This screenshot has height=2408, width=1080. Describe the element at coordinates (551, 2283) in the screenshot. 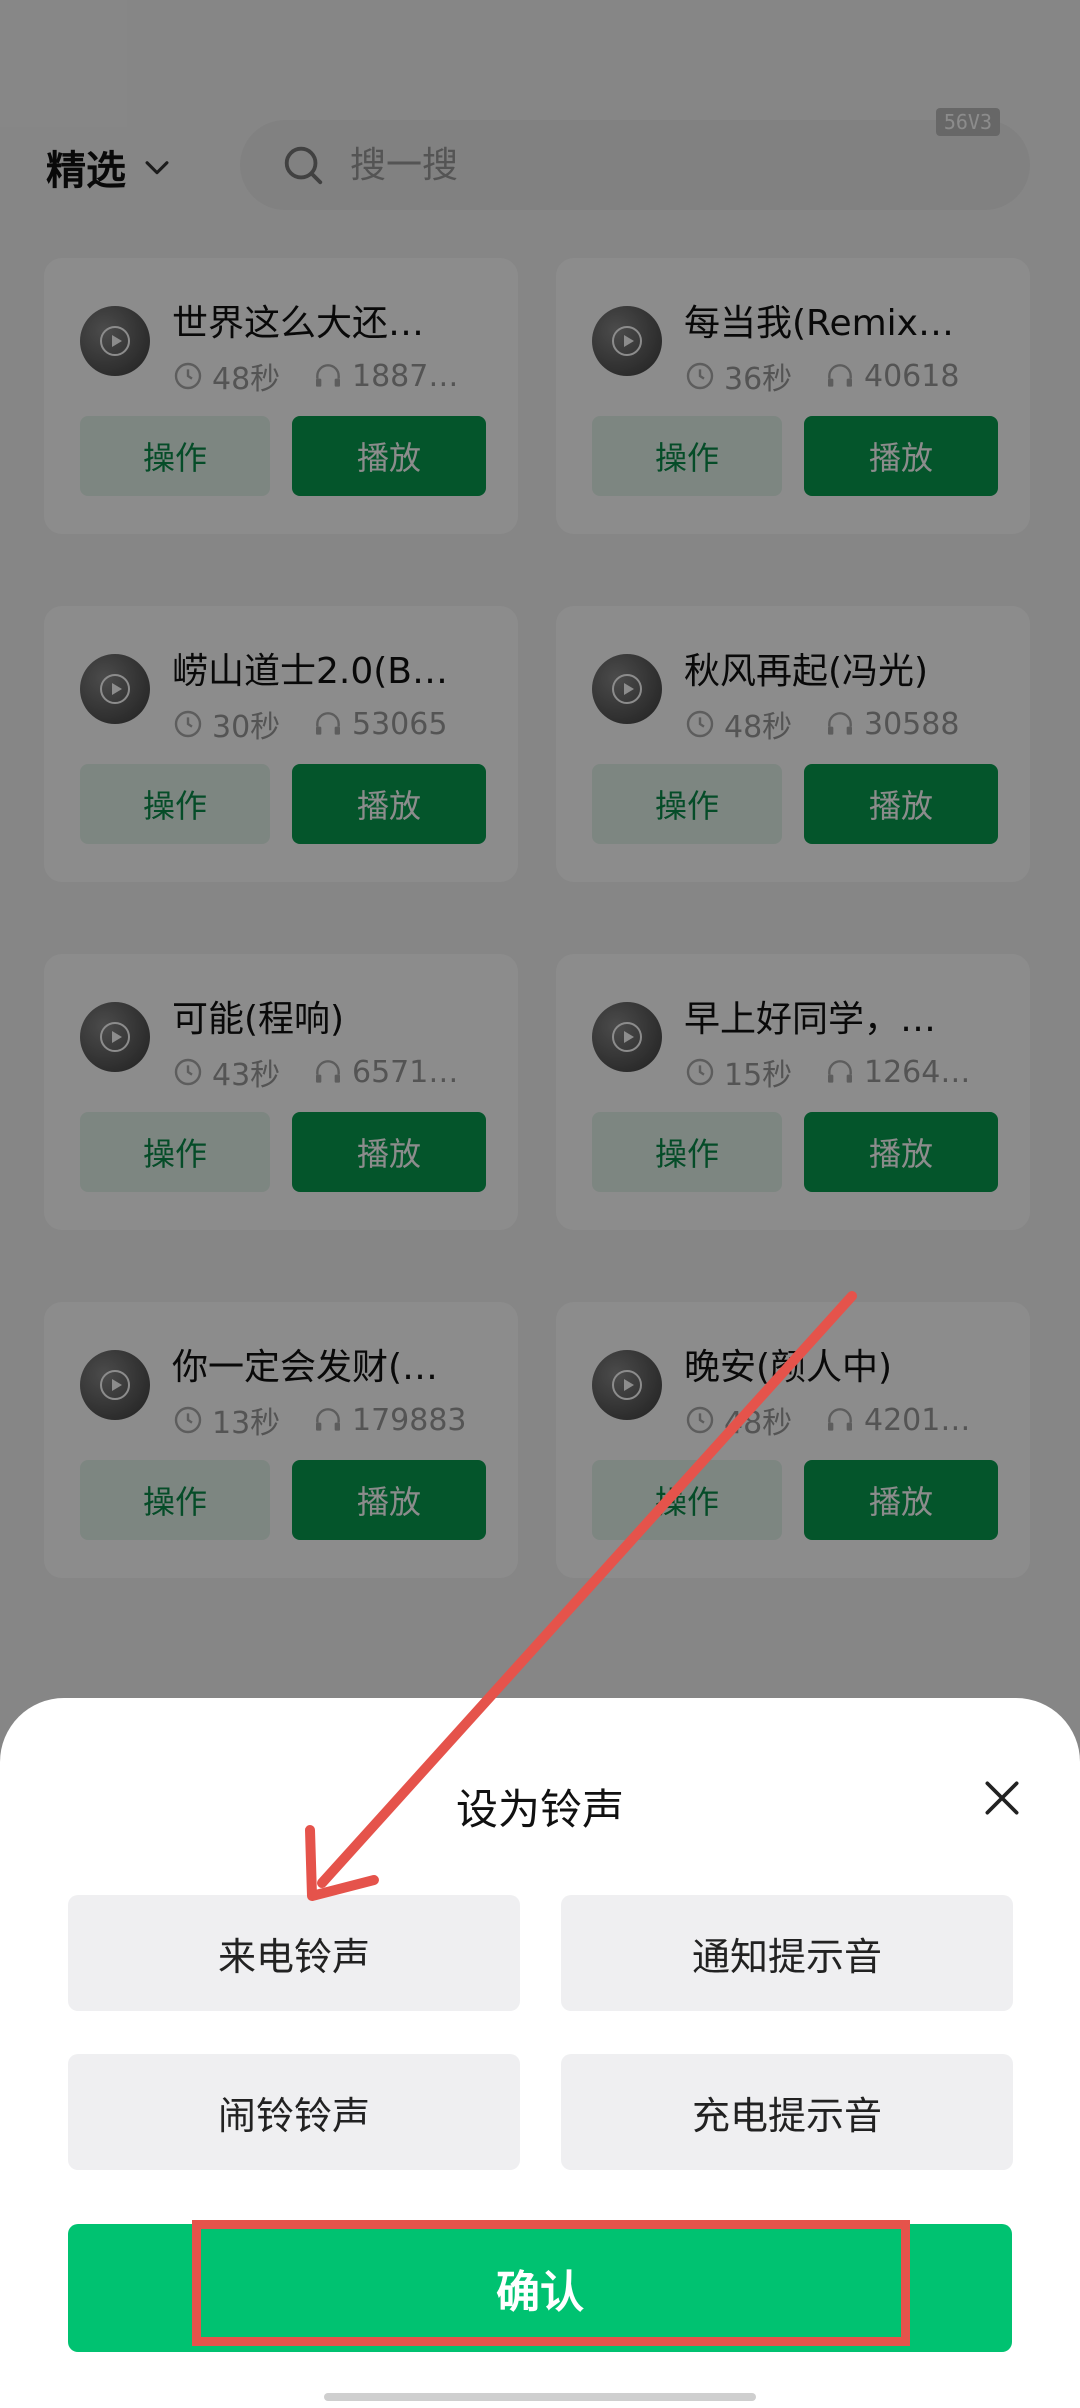

I see `annotation-highlight-box` at that location.